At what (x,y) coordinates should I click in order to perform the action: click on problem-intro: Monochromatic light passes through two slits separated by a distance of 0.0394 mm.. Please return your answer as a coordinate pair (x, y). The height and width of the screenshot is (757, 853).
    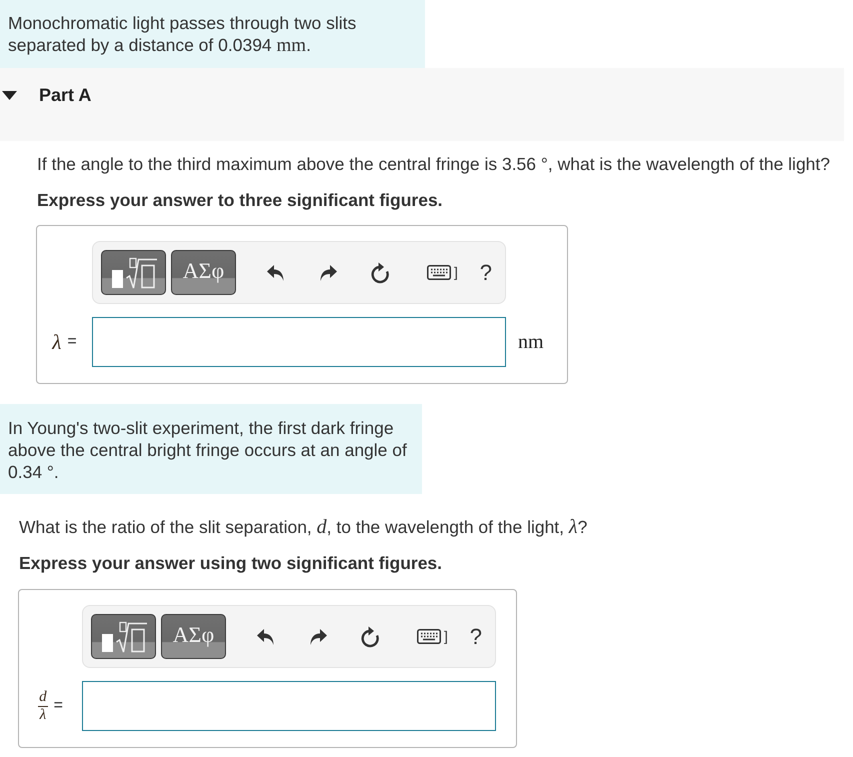
    Looking at the image, I should click on (212, 34).